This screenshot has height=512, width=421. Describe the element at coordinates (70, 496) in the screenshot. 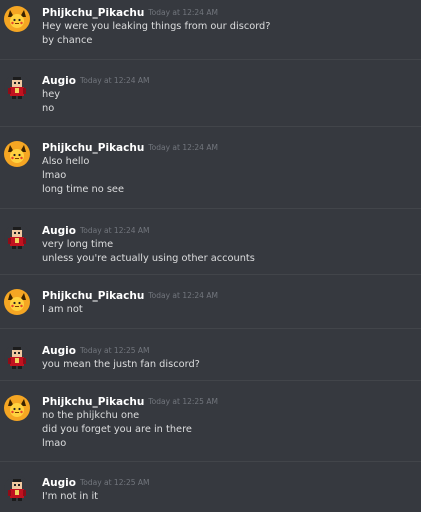

I see `message-text: I'm not in it` at that location.